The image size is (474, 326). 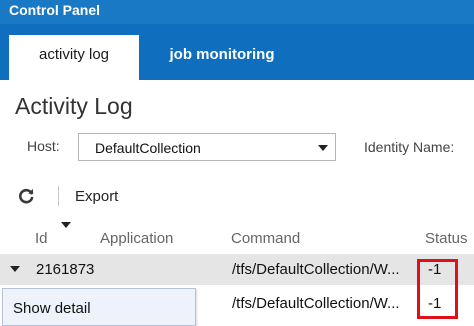 What do you see at coordinates (74, 106) in the screenshot?
I see `page-title: Activity Log` at bounding box center [74, 106].